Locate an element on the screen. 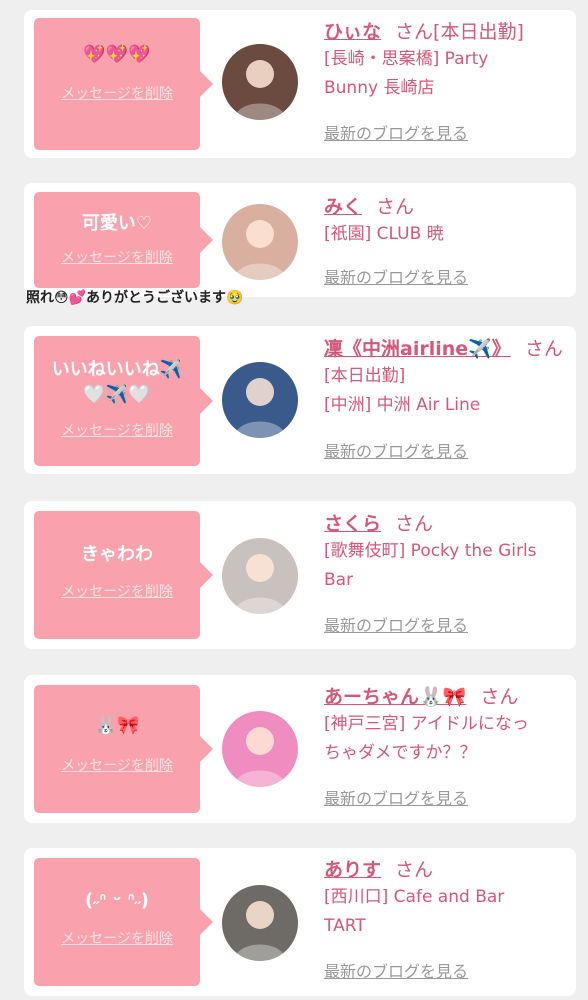 The image size is (588, 1000). message-bubble: きゃわわメッセージを削除 is located at coordinates (123, 575).